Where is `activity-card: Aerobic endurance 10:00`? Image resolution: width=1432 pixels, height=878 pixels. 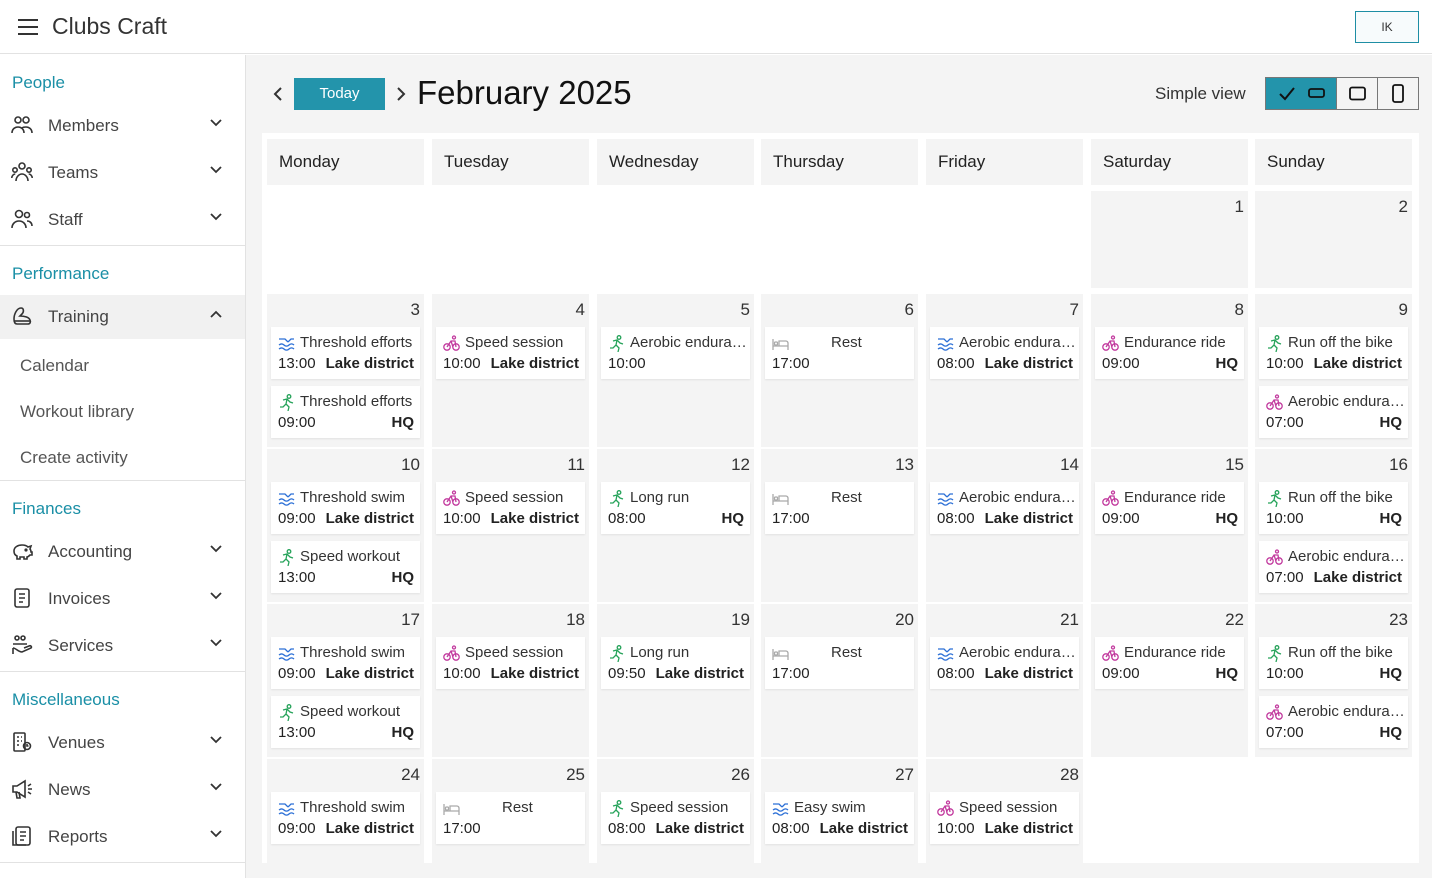
activity-card: Aerobic endurance 10:00 is located at coordinates (675, 353).